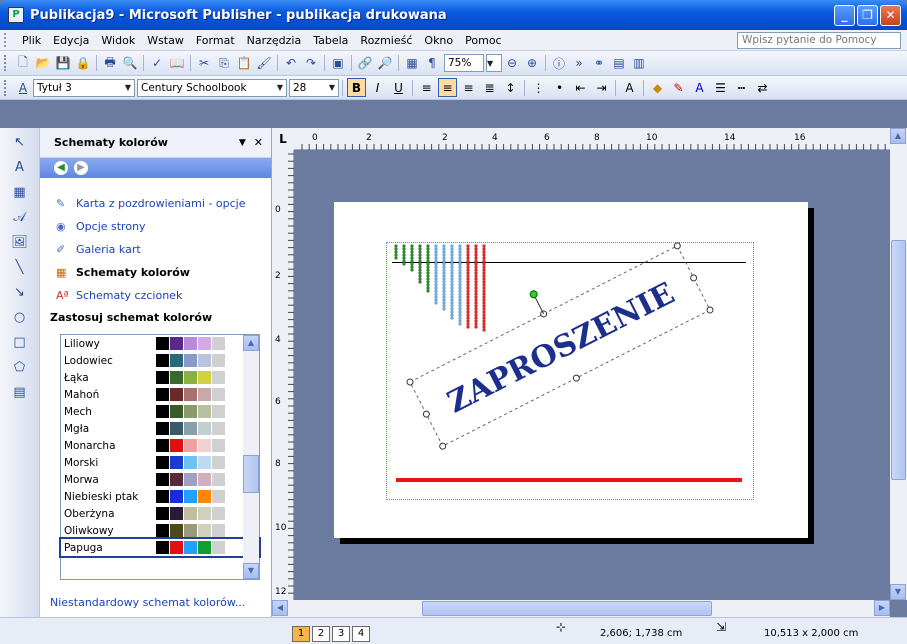 The height and width of the screenshot is (644, 907). I want to click on menu-edycja: Edycja, so click(71, 40).